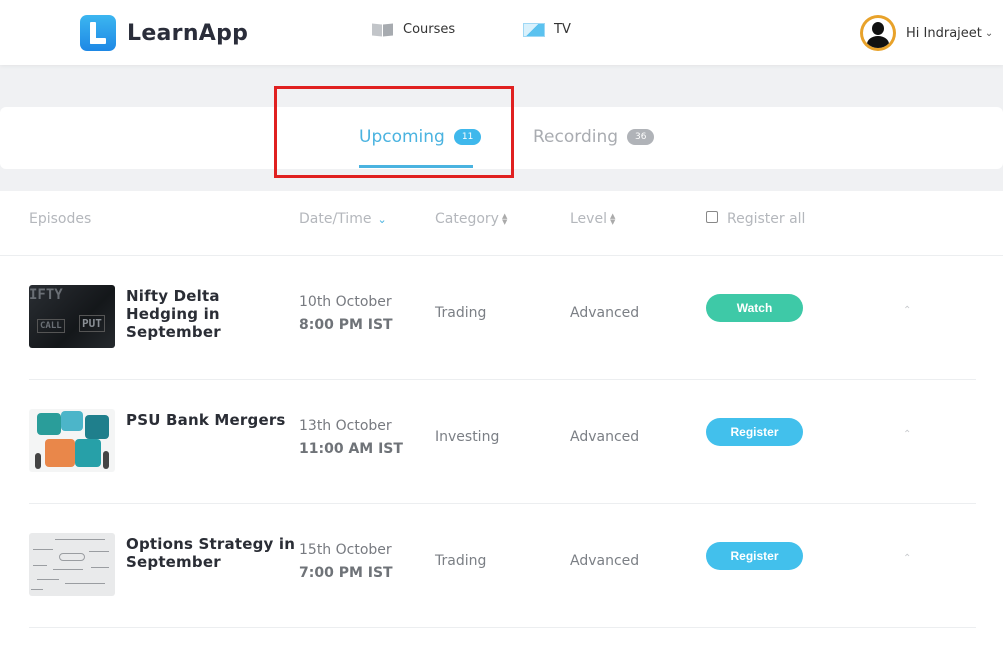 Image resolution: width=1003 pixels, height=647 pixels. I want to click on watch-button: Watch, so click(754, 308).